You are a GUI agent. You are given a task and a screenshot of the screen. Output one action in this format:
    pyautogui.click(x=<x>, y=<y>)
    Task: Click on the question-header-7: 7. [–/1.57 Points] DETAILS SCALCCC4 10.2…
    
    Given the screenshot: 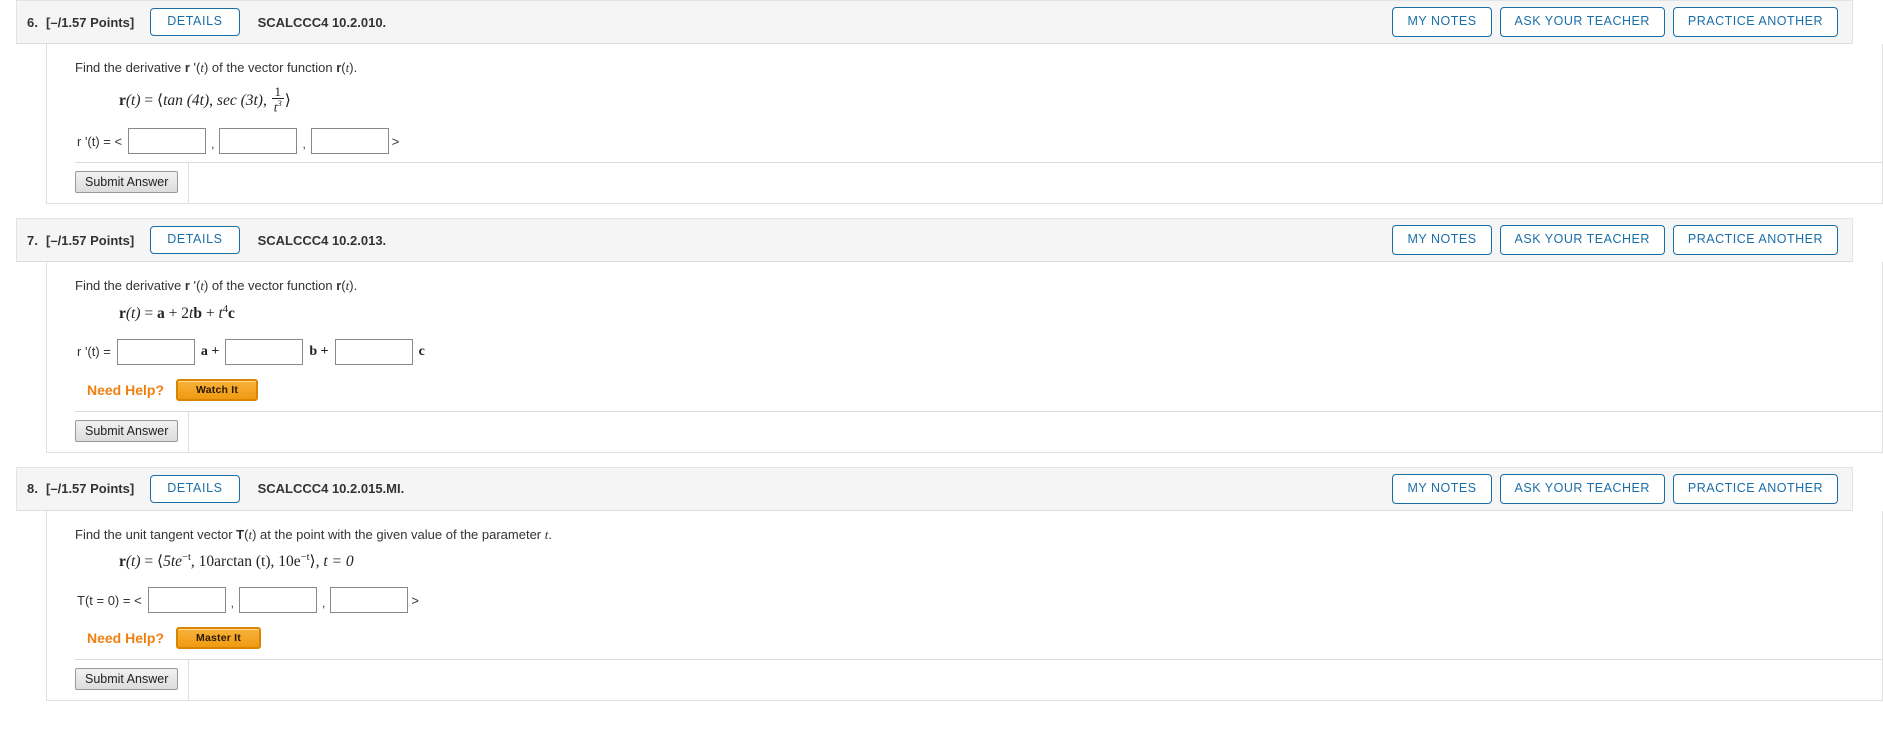 What is the action you would take?
    pyautogui.click(x=934, y=240)
    